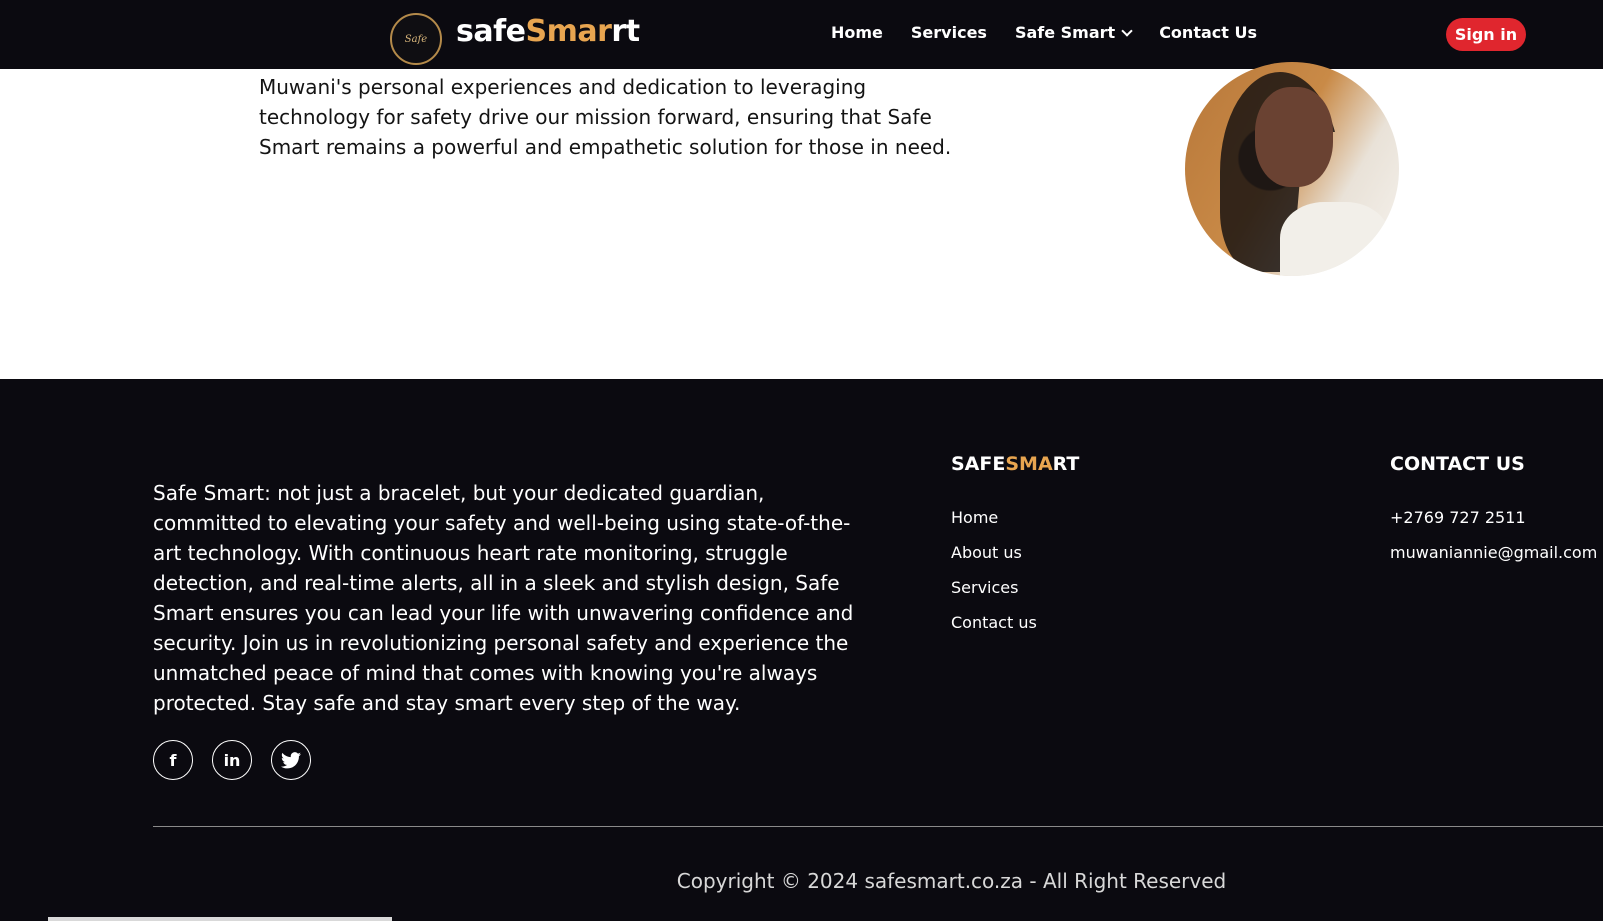 The height and width of the screenshot is (921, 1603). I want to click on footer-services-link: Services, so click(994, 595).